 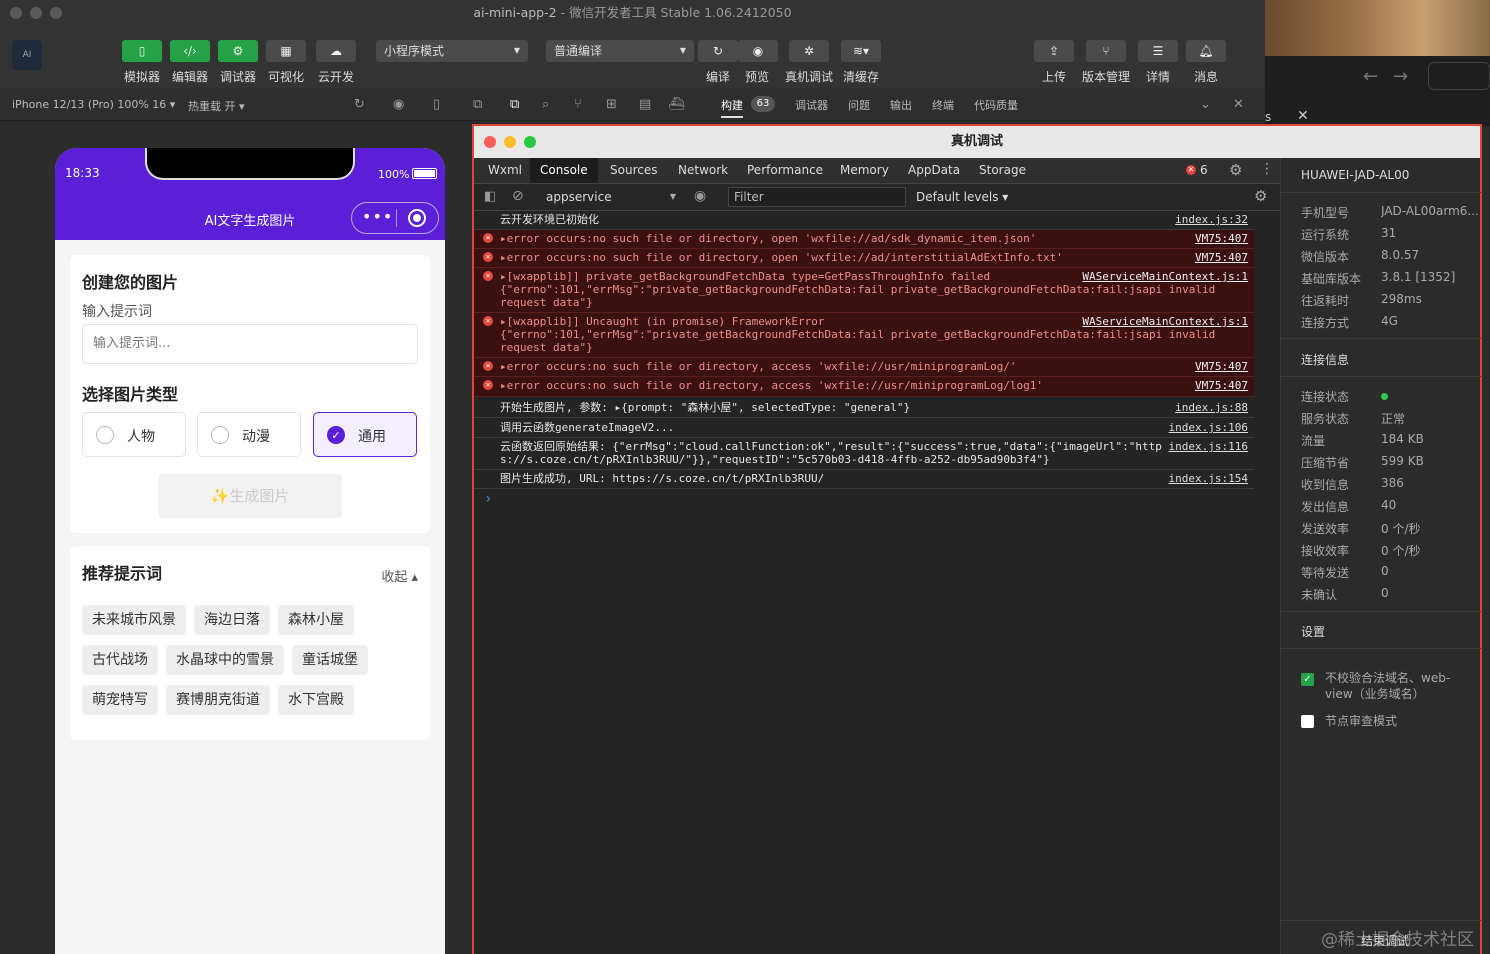 I want to click on tab-issues: 问题, so click(x=859, y=105).